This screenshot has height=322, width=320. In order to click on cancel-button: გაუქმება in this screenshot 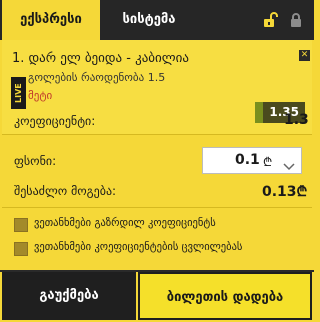, I will do `click(69, 296)`.